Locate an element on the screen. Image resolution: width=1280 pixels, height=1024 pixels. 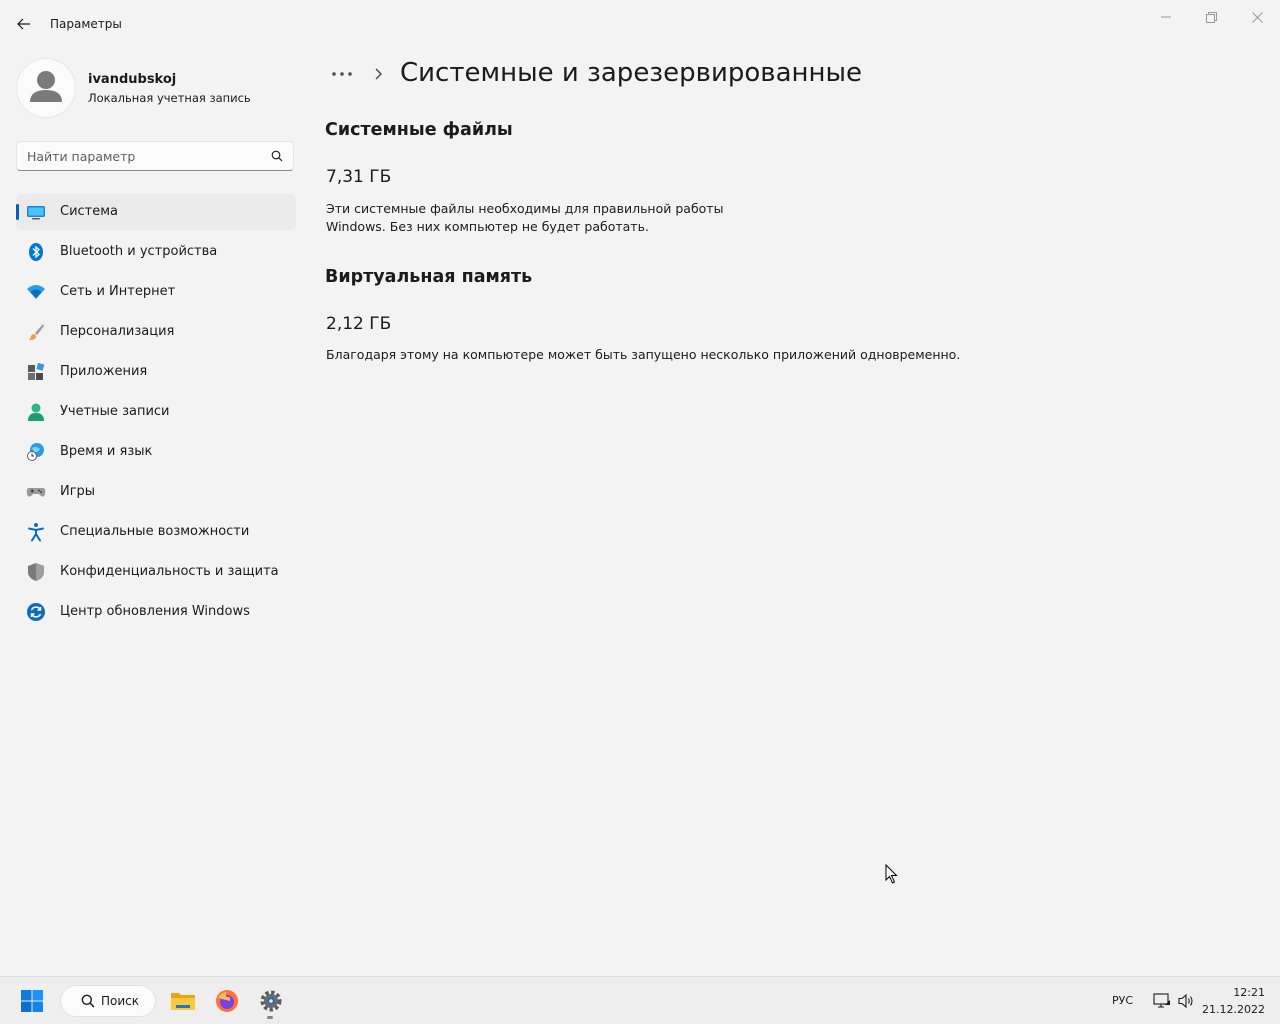
firefox-icon is located at coordinates (227, 1001).